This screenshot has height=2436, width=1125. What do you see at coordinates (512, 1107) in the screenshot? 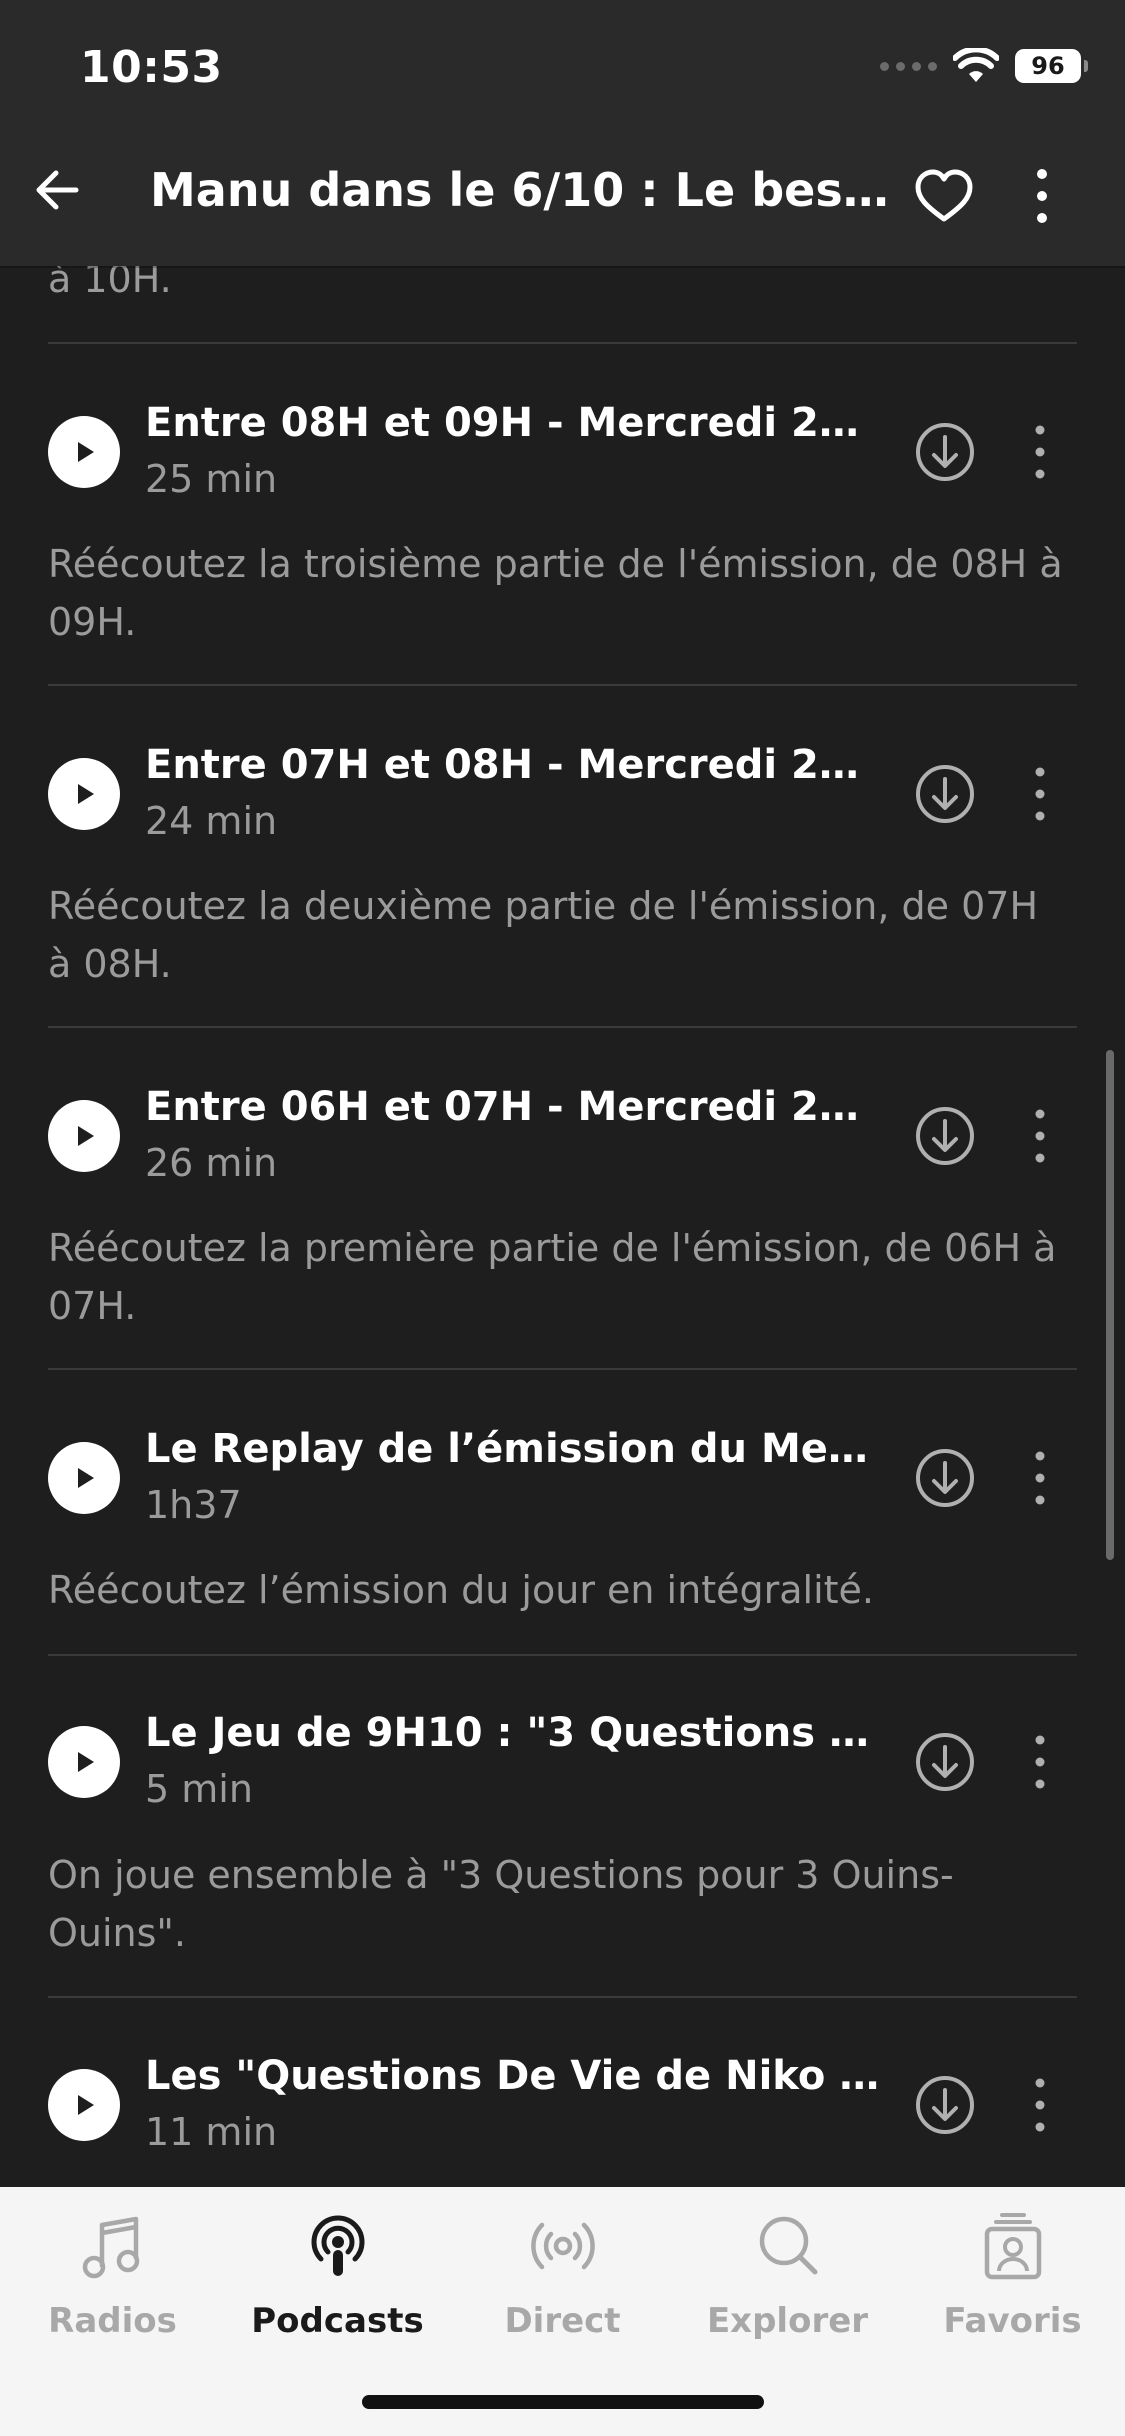
I see `episode-title: Entre 06H et 07H - Mercredi 27 Novembre` at bounding box center [512, 1107].